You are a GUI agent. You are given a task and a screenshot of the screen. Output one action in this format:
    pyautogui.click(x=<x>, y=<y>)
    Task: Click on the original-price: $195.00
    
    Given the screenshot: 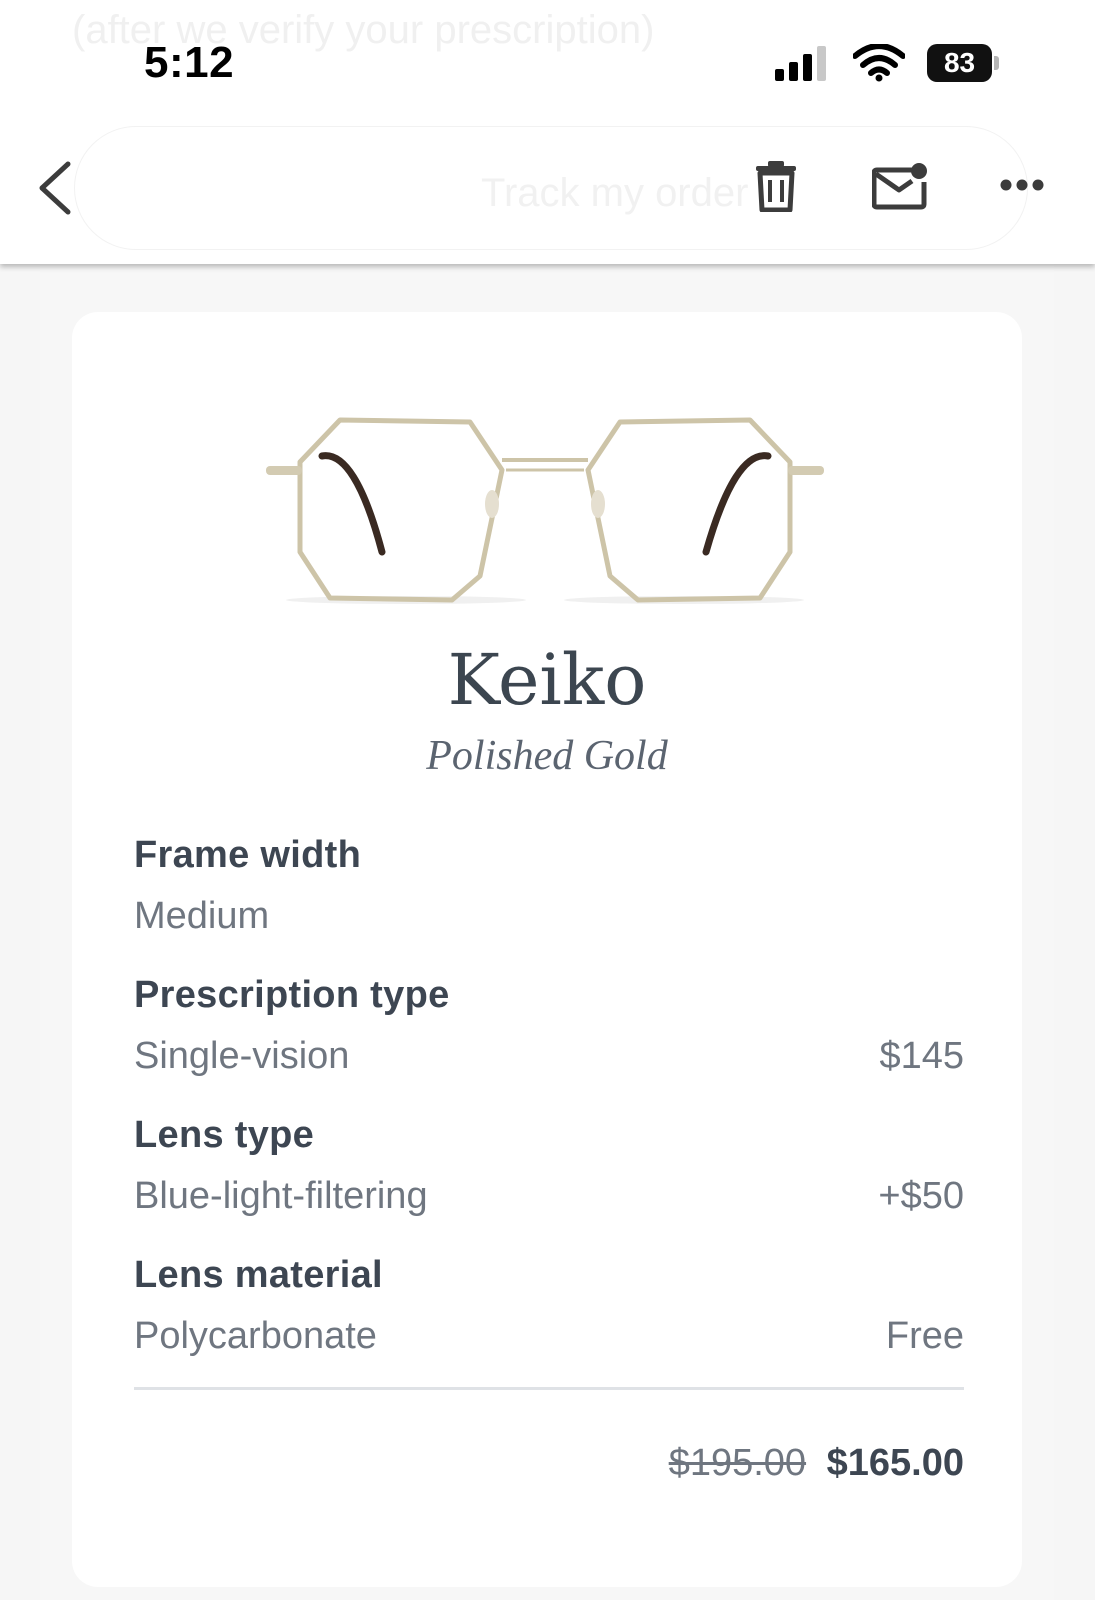 What is the action you would take?
    pyautogui.click(x=737, y=1463)
    